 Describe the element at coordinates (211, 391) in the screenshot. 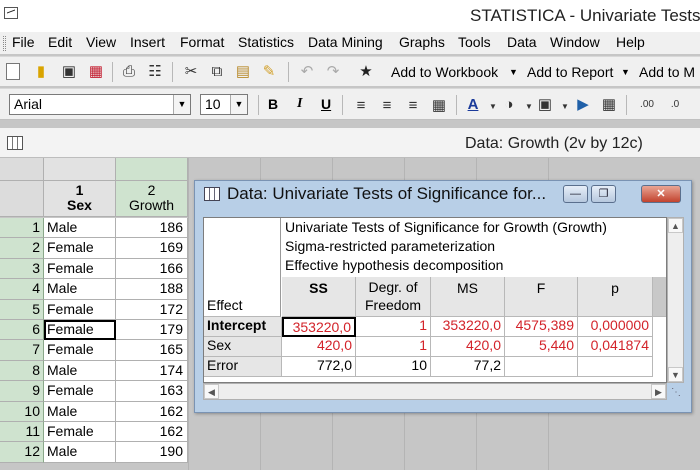

I see `scroll-left-icon: ◀` at that location.